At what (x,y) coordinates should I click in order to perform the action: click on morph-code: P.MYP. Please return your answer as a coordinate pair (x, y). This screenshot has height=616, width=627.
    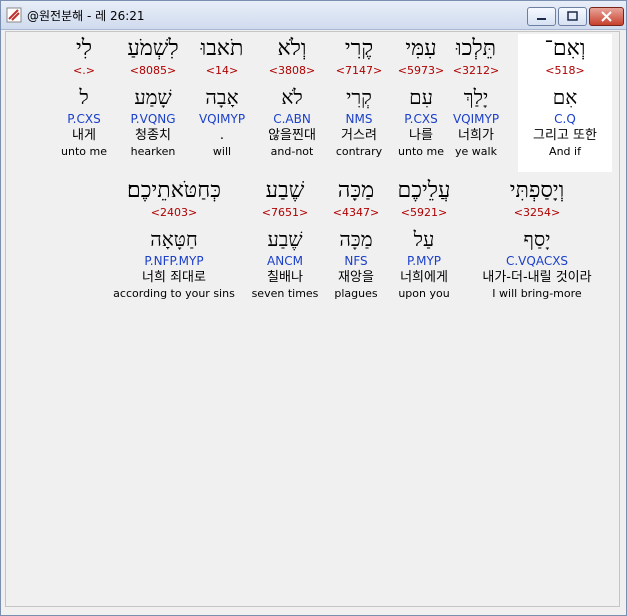
    Looking at the image, I should click on (424, 261).